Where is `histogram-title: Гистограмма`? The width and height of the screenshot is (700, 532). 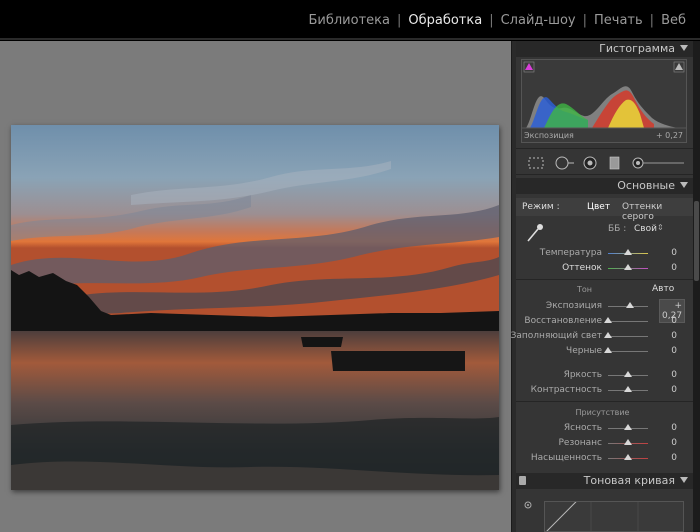 histogram-title: Гистограмма is located at coordinates (637, 48).